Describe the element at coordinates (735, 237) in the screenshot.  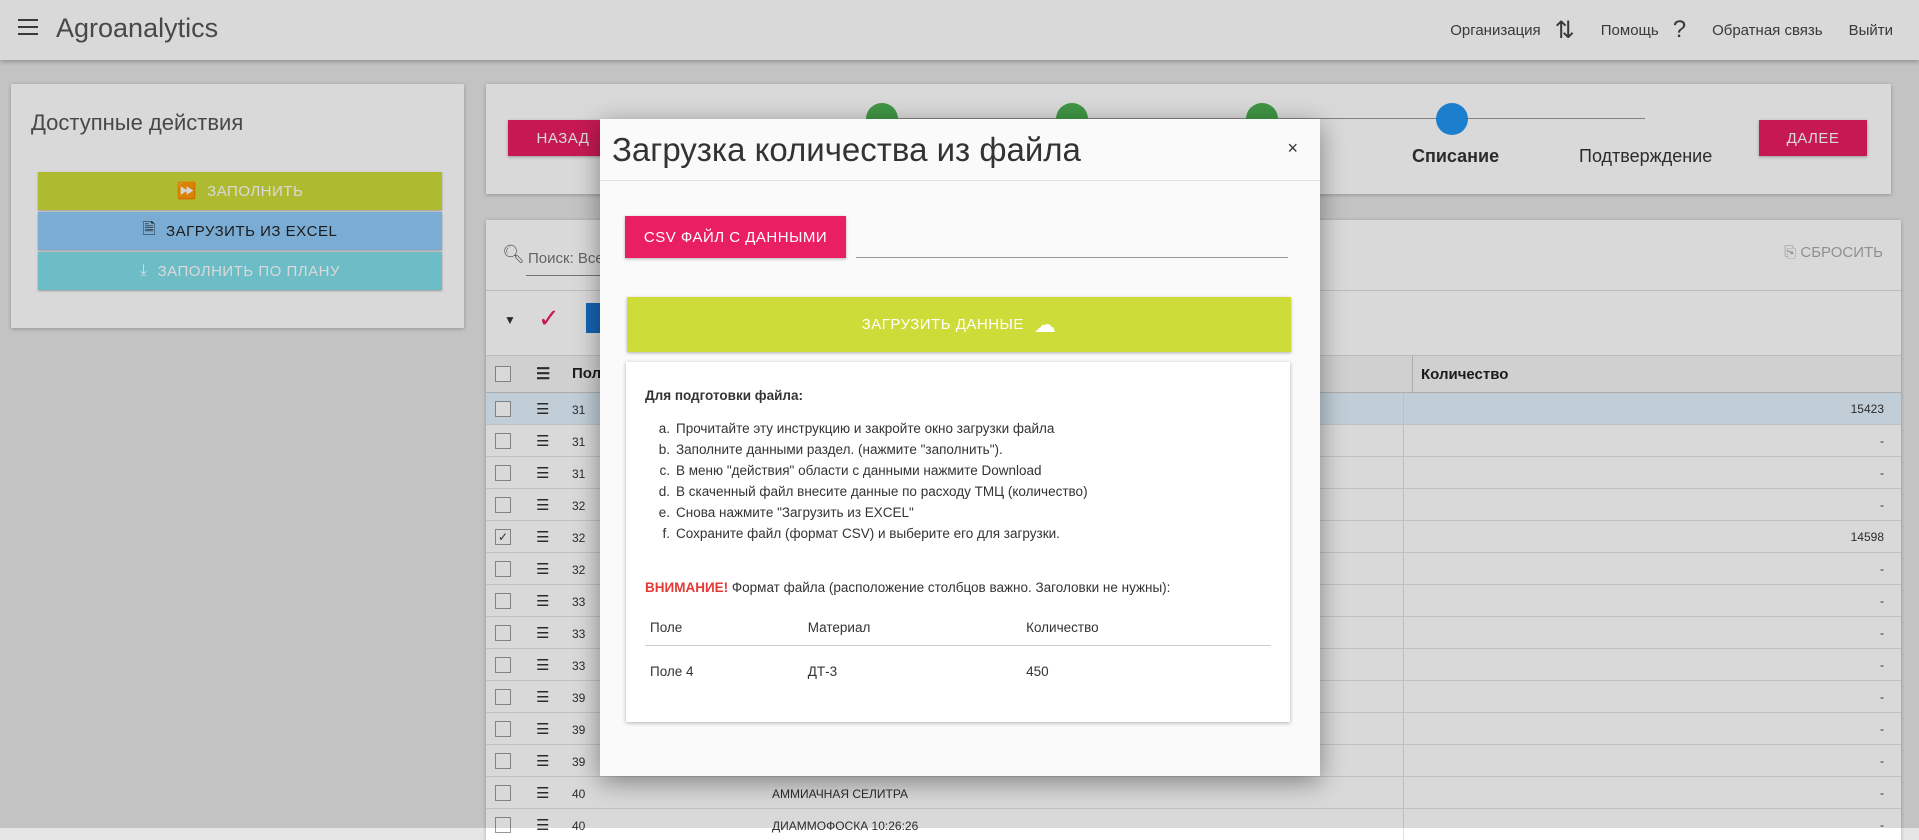
I see `csv-file-button: CSV ФАЙЛ С ДАННЫМИ` at that location.